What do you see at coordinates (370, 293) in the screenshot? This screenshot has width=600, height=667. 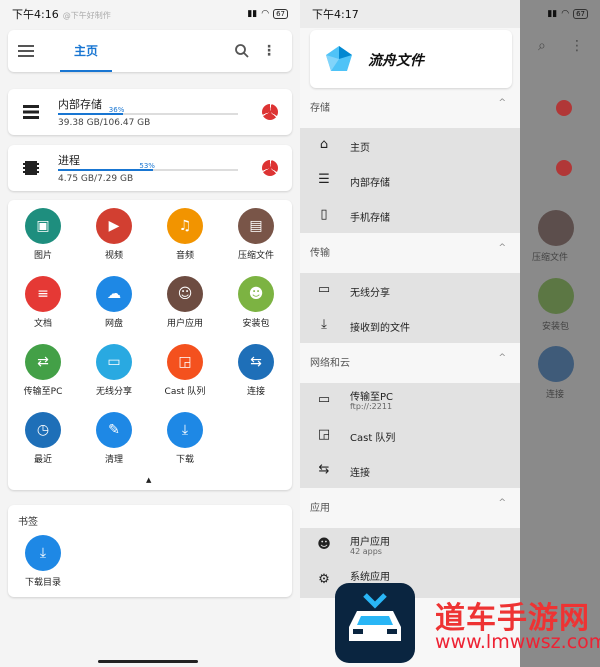 I see `drawer-item-label: 无线分享` at bounding box center [370, 293].